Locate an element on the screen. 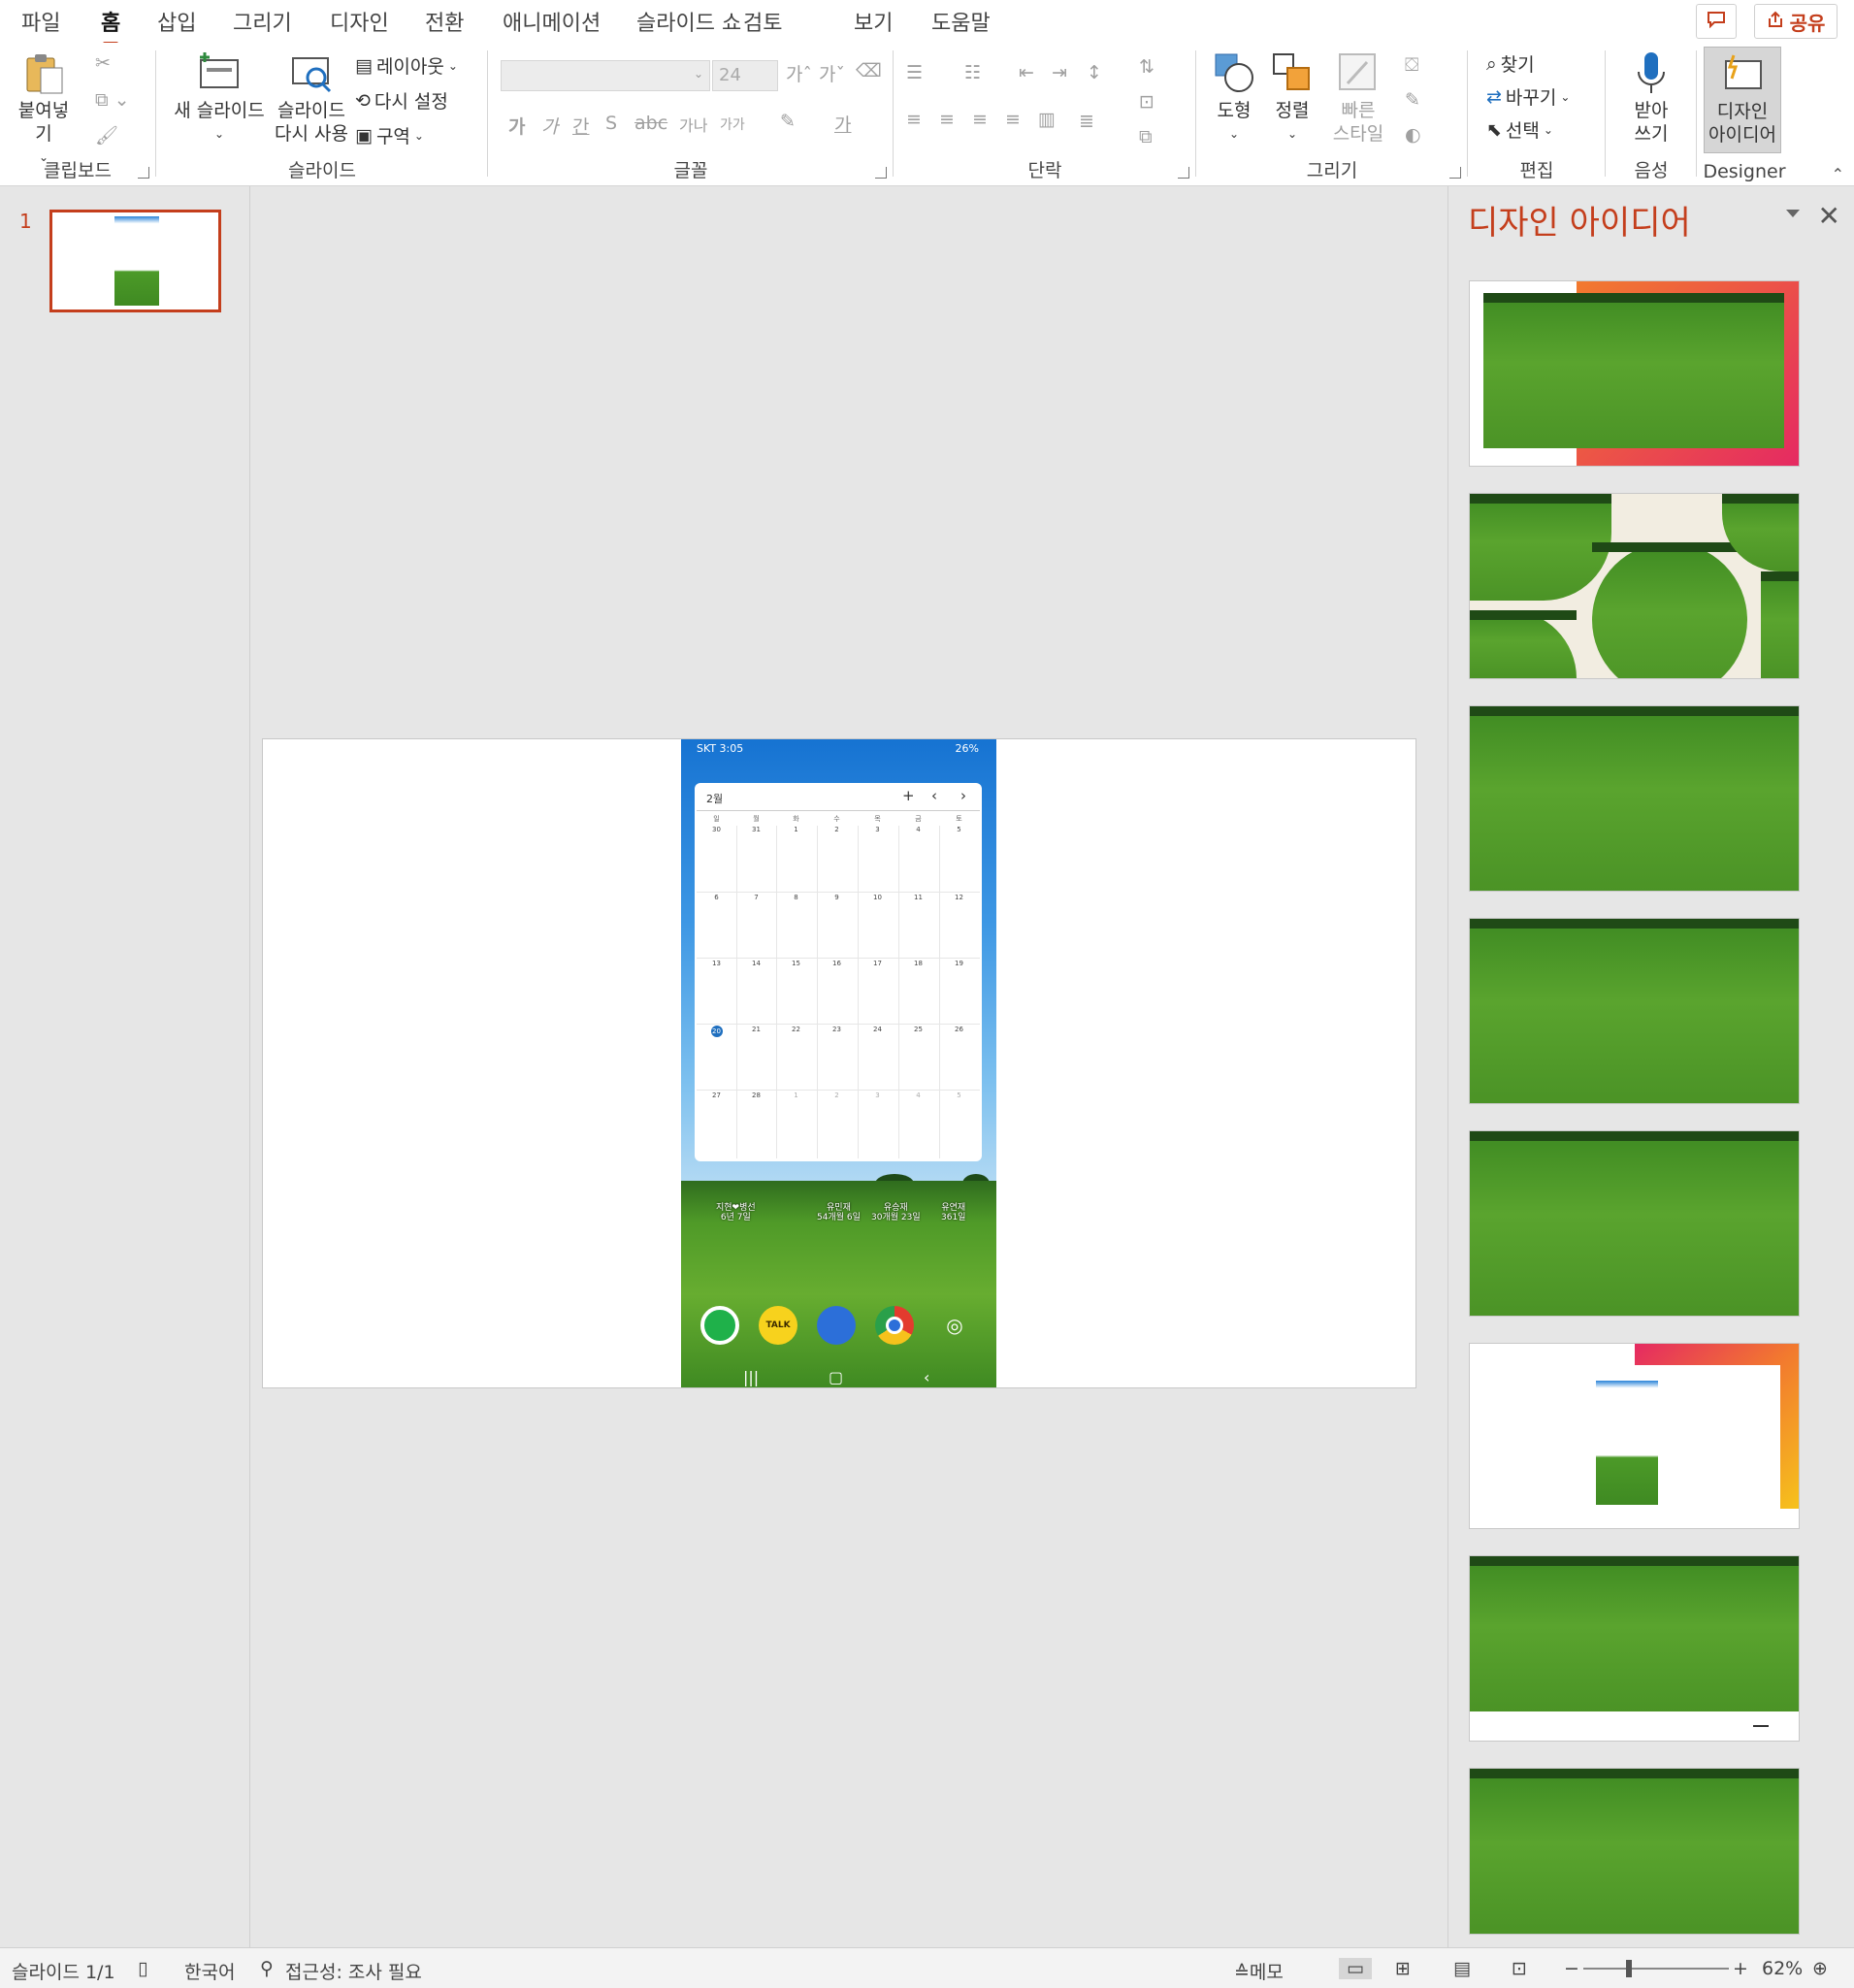 Image resolution: width=1854 pixels, height=1988 pixels. align-left-button: ≡ is located at coordinates (914, 119).